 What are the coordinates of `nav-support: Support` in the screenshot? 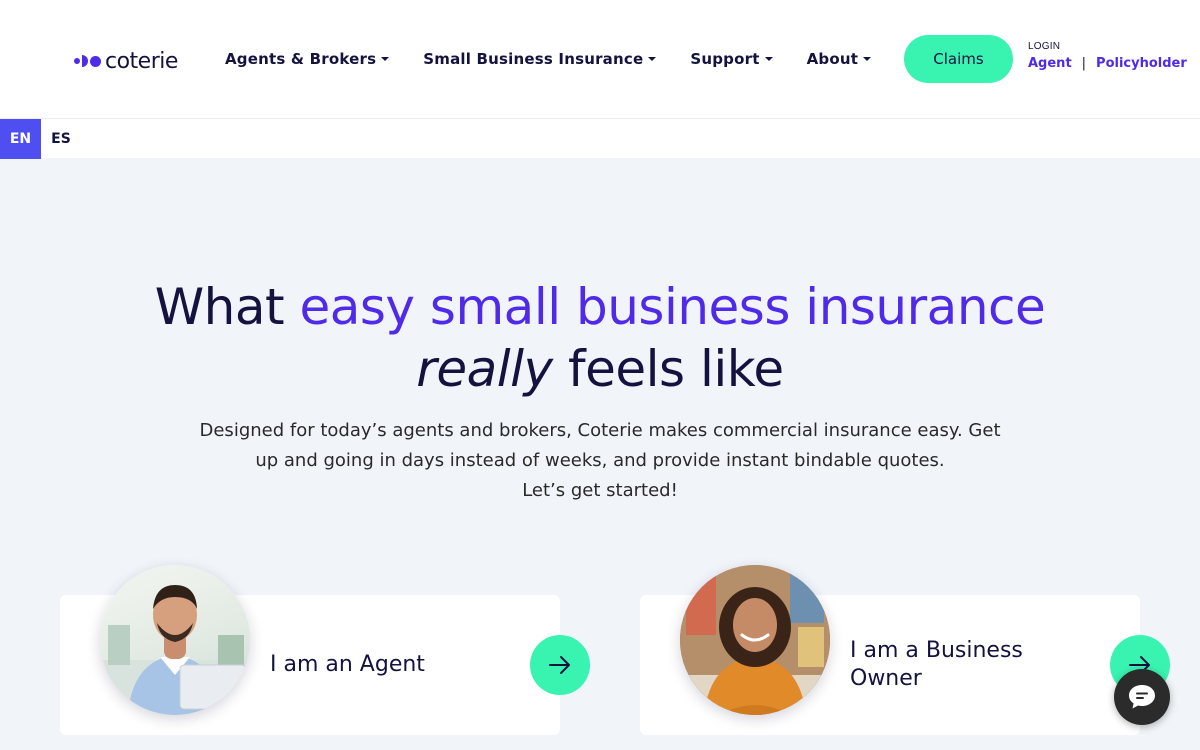 It's located at (731, 59).